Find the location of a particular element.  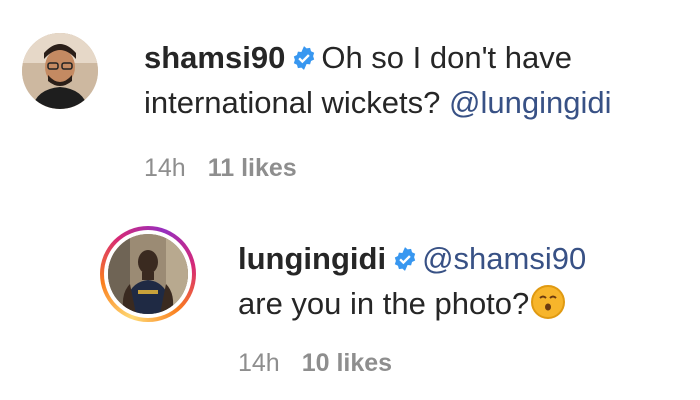

comment-meta: 14h 10 likes is located at coordinates (463, 363).